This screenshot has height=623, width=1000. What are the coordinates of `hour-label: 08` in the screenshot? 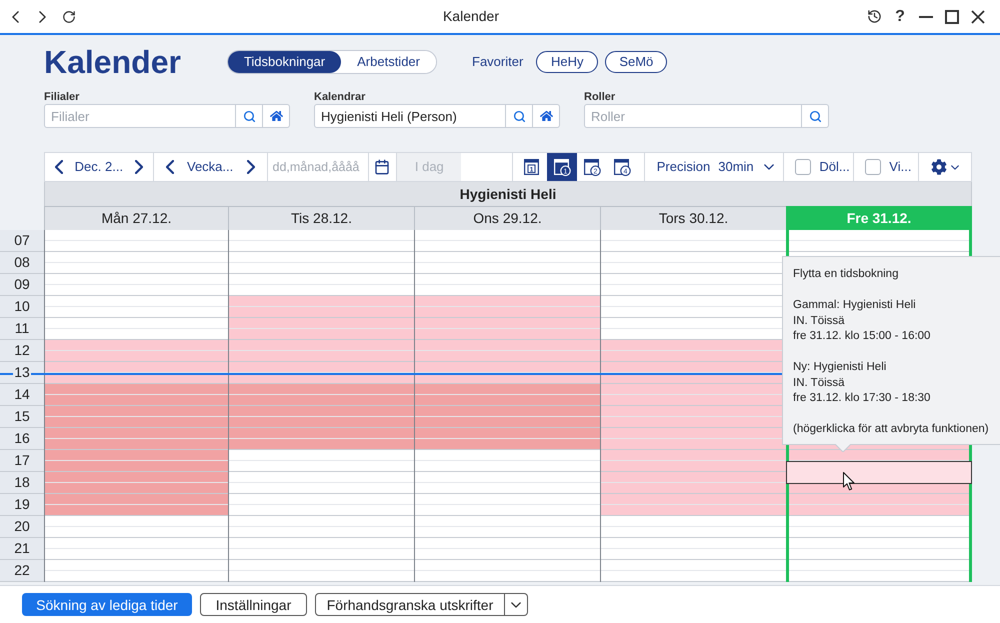 It's located at (22, 262).